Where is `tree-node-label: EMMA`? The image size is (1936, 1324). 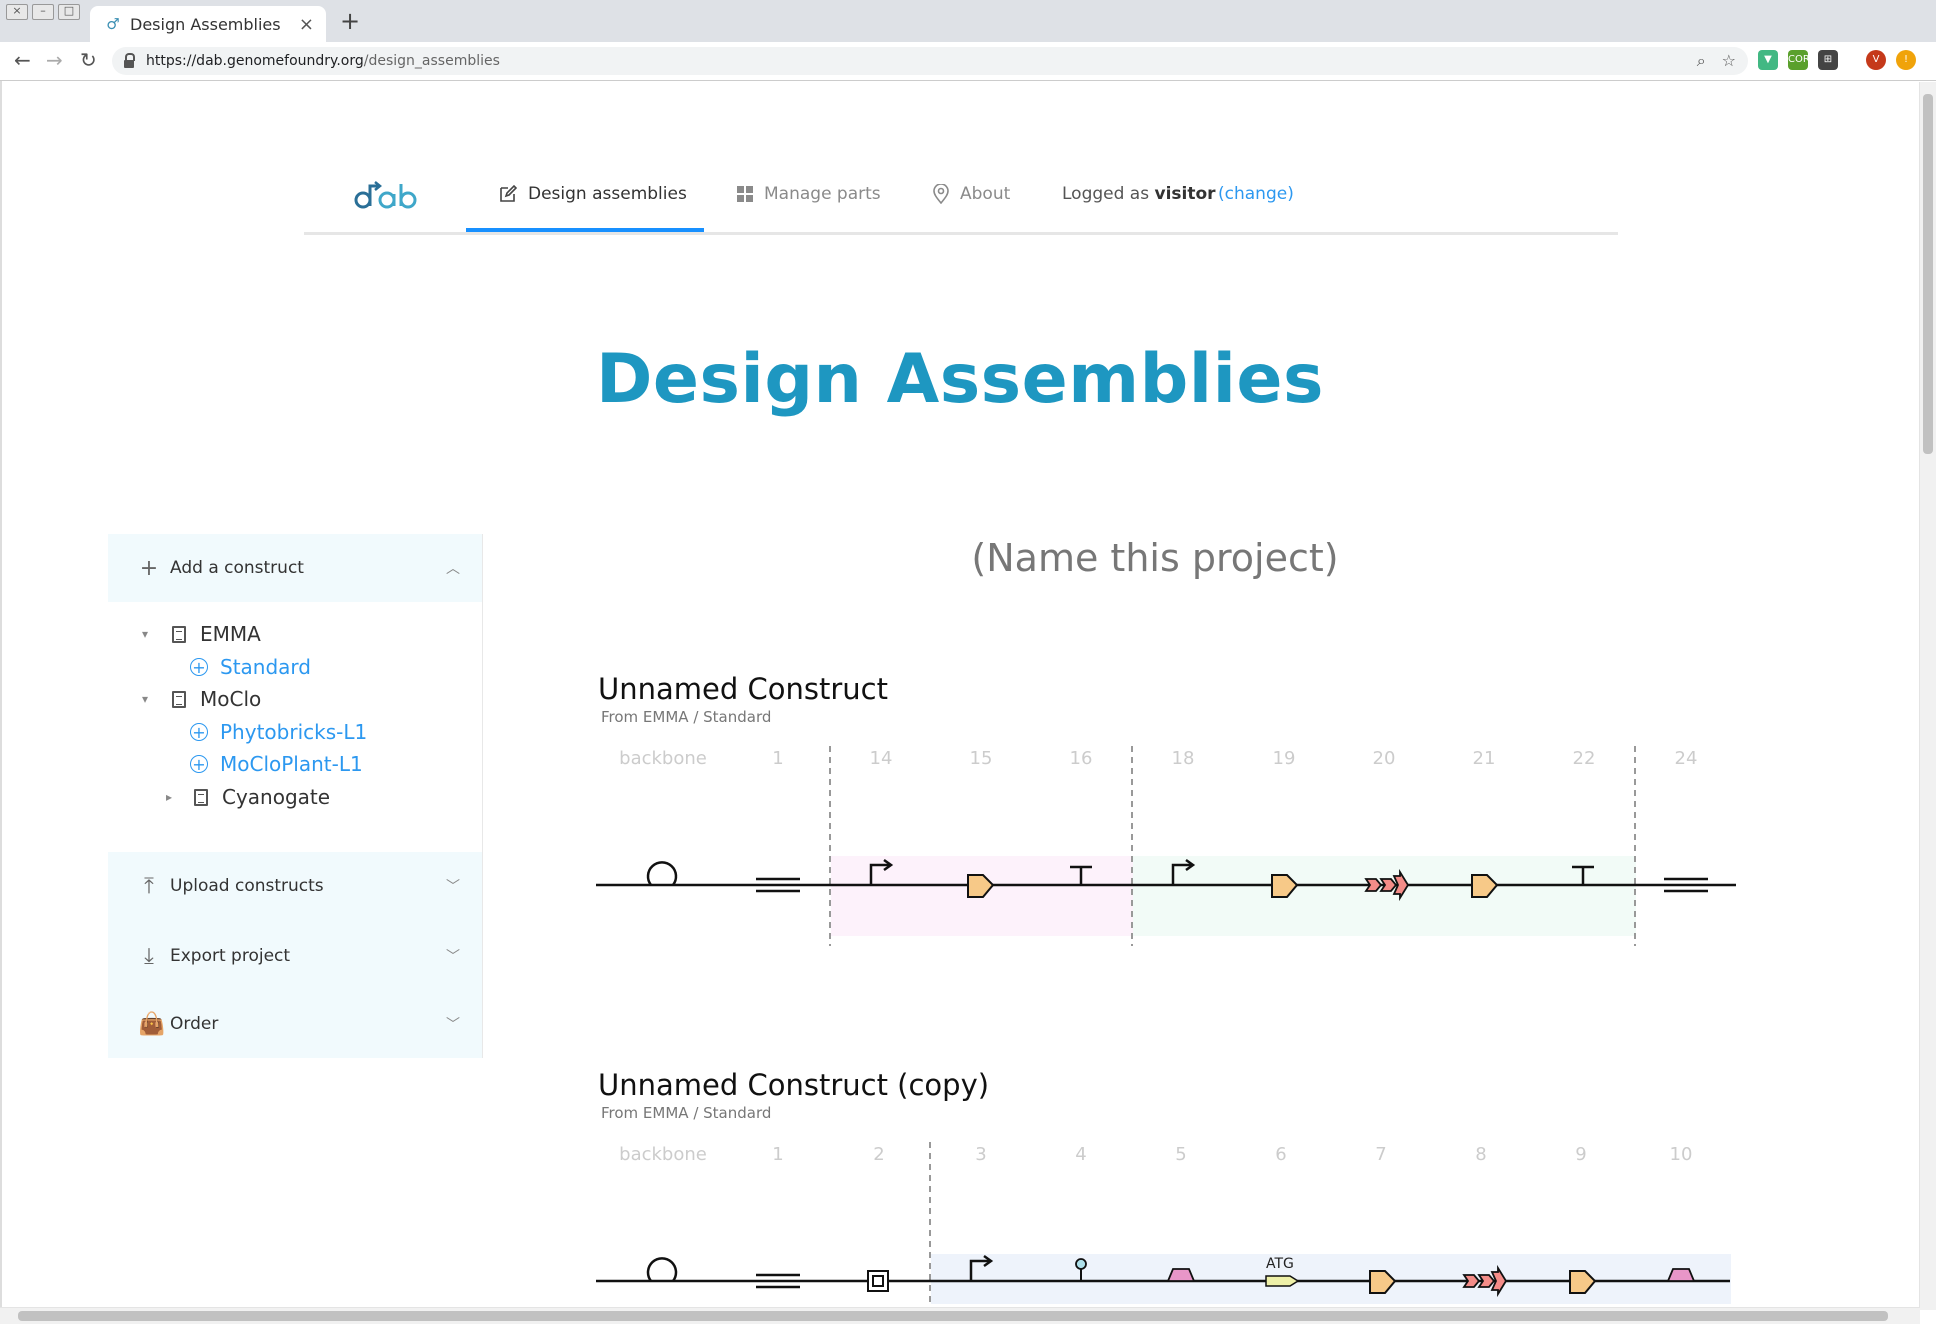 tree-node-label: EMMA is located at coordinates (230, 634).